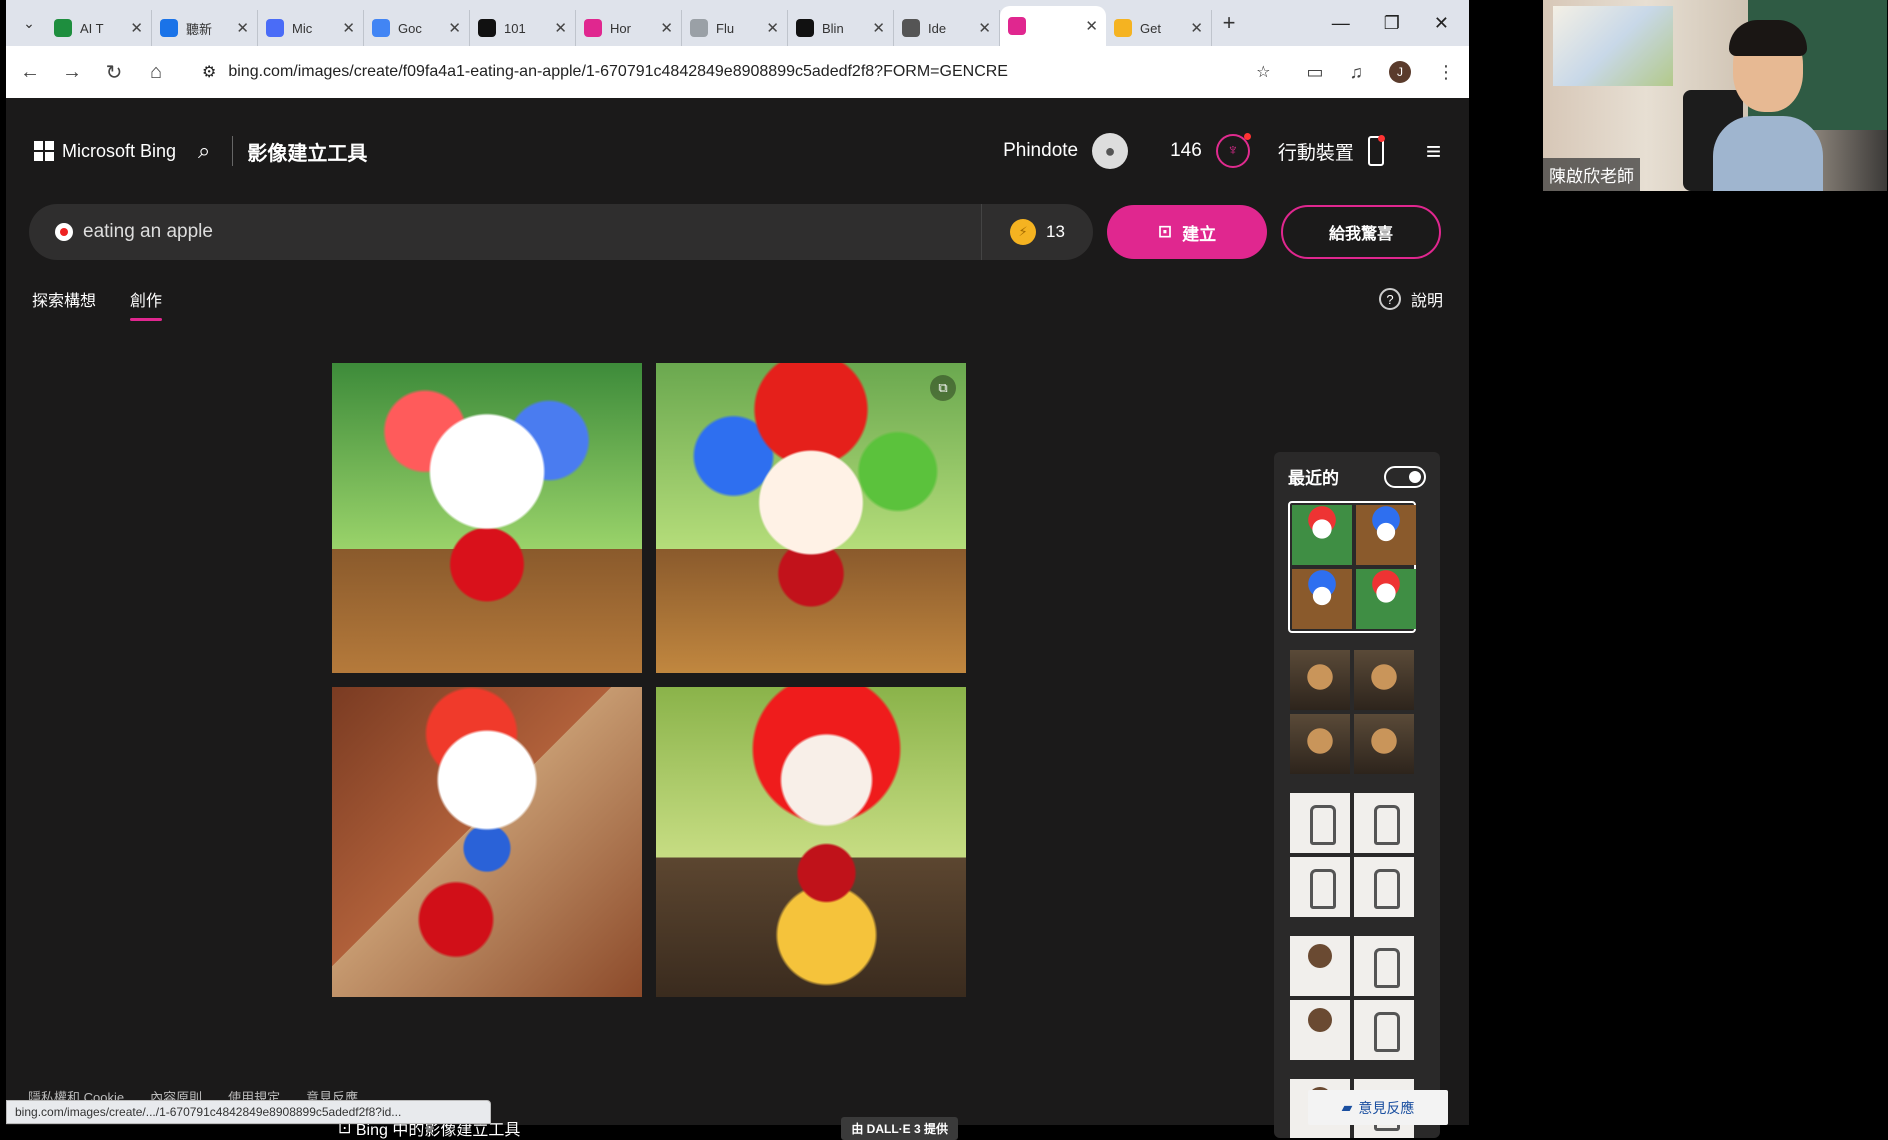  Describe the element at coordinates (1229, 23) in the screenshot. I see `new-tab-button: +` at that location.